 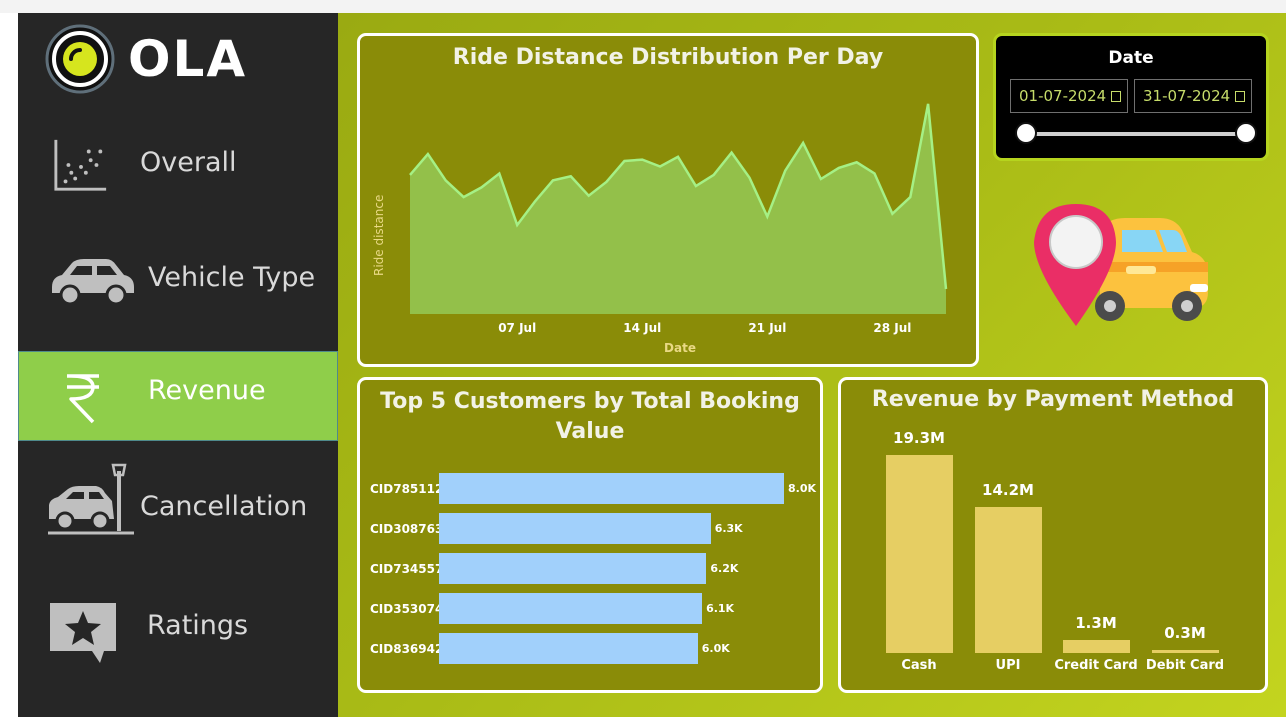 I want to click on date-range-start-handle, so click(x=1026, y=133).